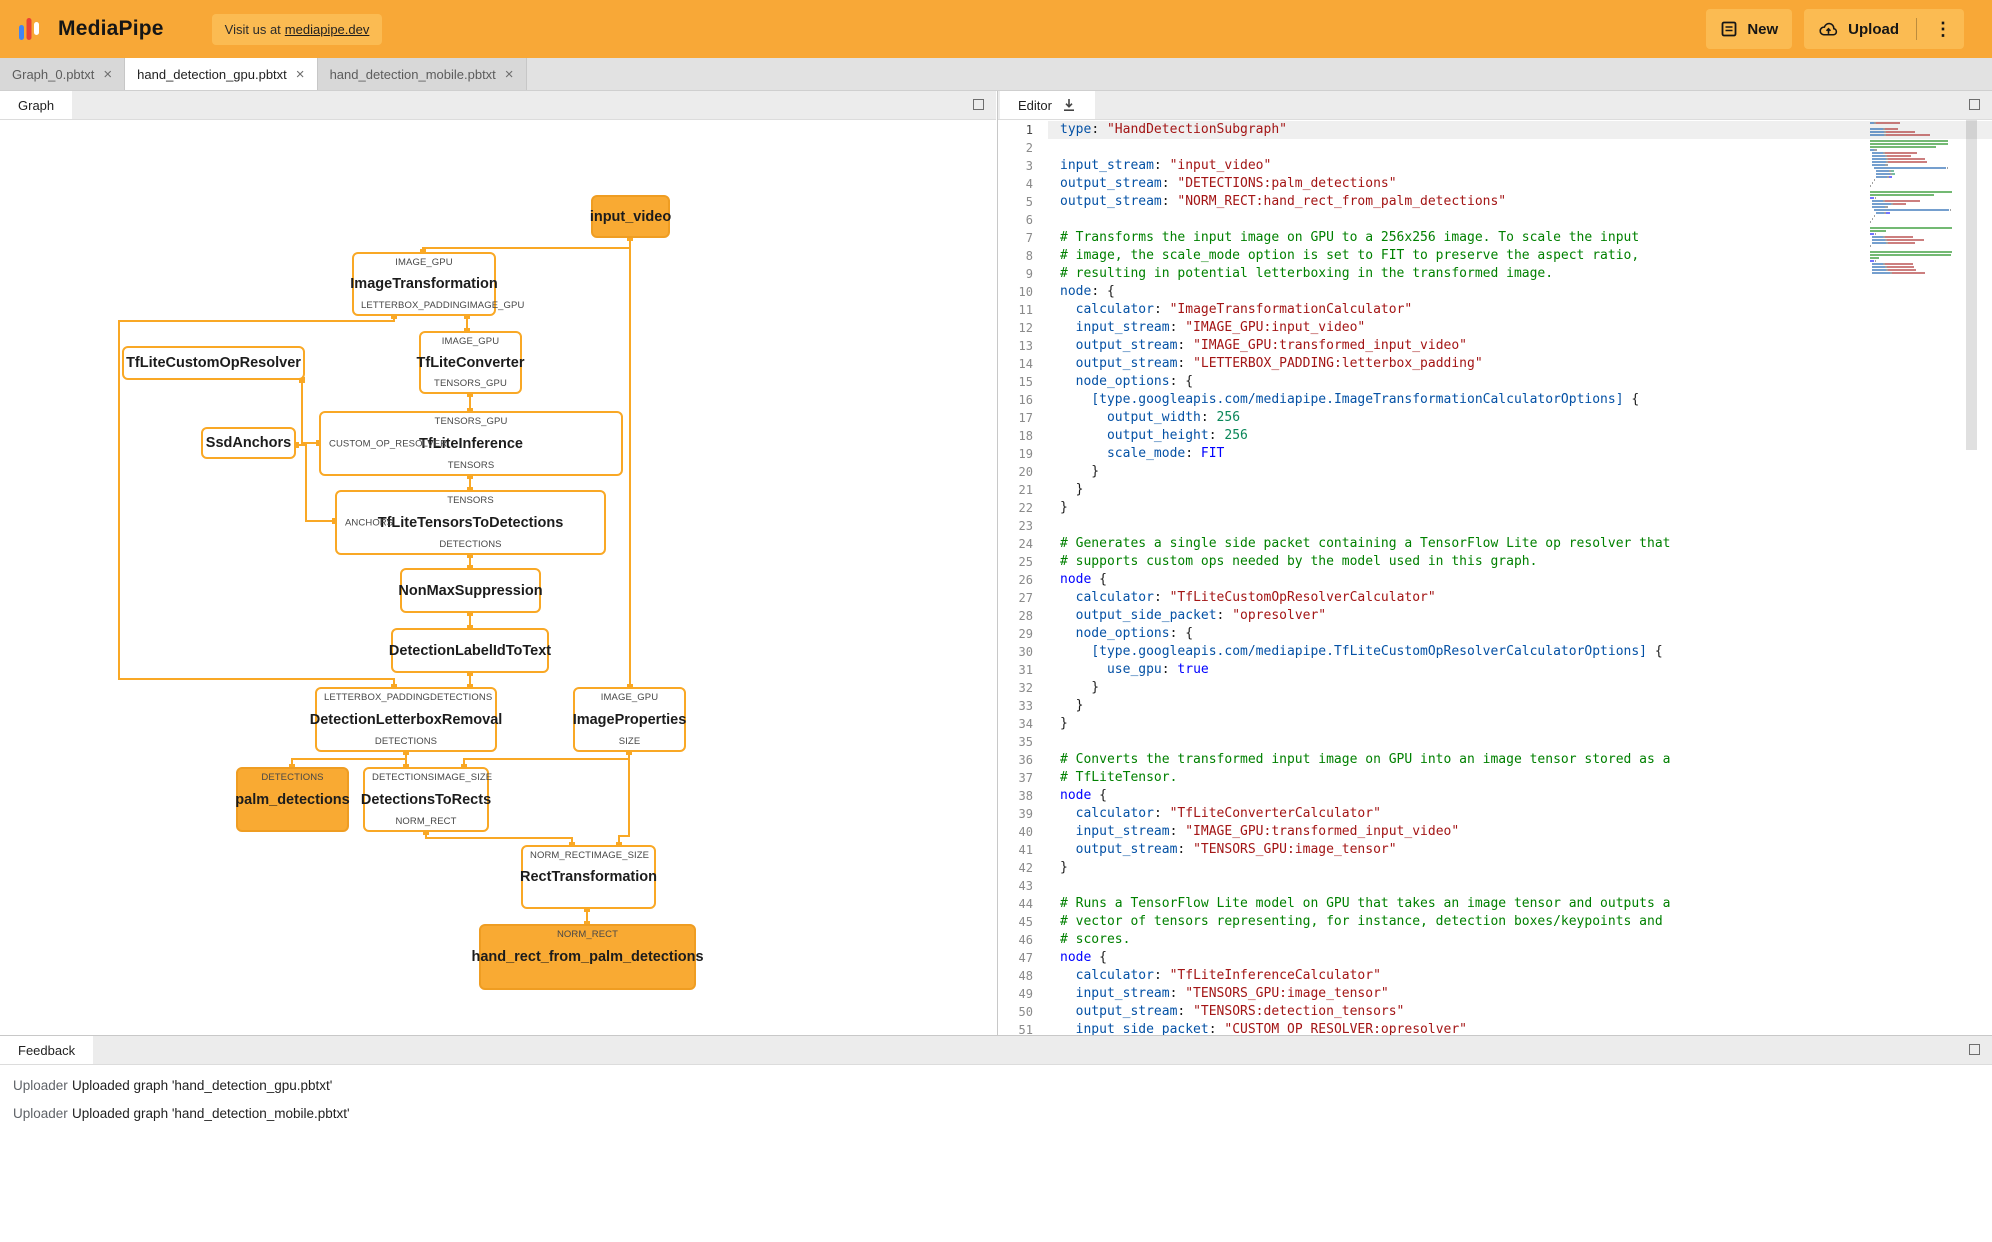 This screenshot has height=1242, width=1992. What do you see at coordinates (327, 29) in the screenshot?
I see `visit-link: mediapipe.dev` at bounding box center [327, 29].